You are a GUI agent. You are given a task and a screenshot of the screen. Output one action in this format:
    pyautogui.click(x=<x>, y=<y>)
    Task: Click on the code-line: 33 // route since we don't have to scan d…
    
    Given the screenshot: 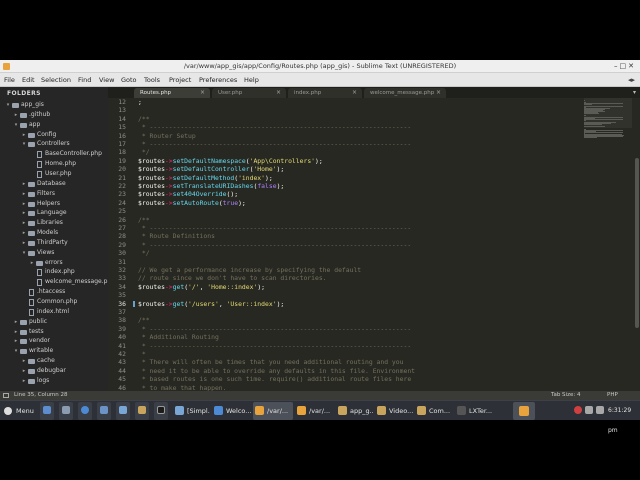 What is the action you would take?
    pyautogui.click(x=343, y=278)
    